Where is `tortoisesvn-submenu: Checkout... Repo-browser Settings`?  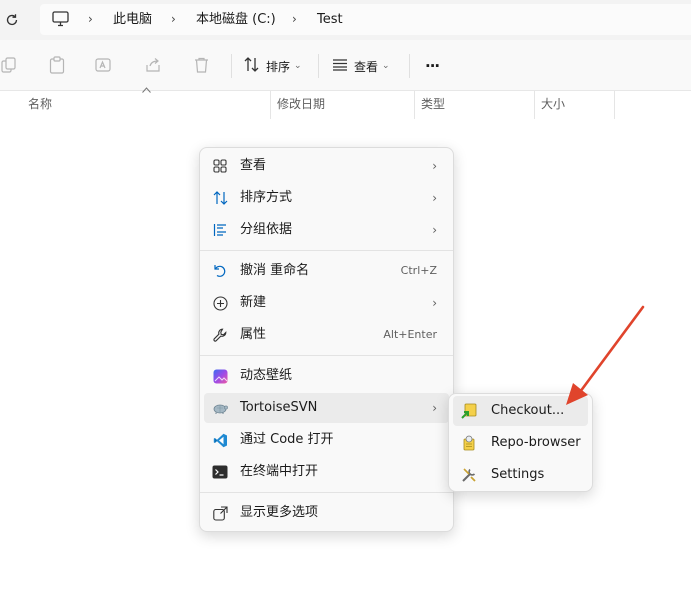
tortoisesvn-submenu: Checkout... Repo-browser Settings is located at coordinates (520, 442).